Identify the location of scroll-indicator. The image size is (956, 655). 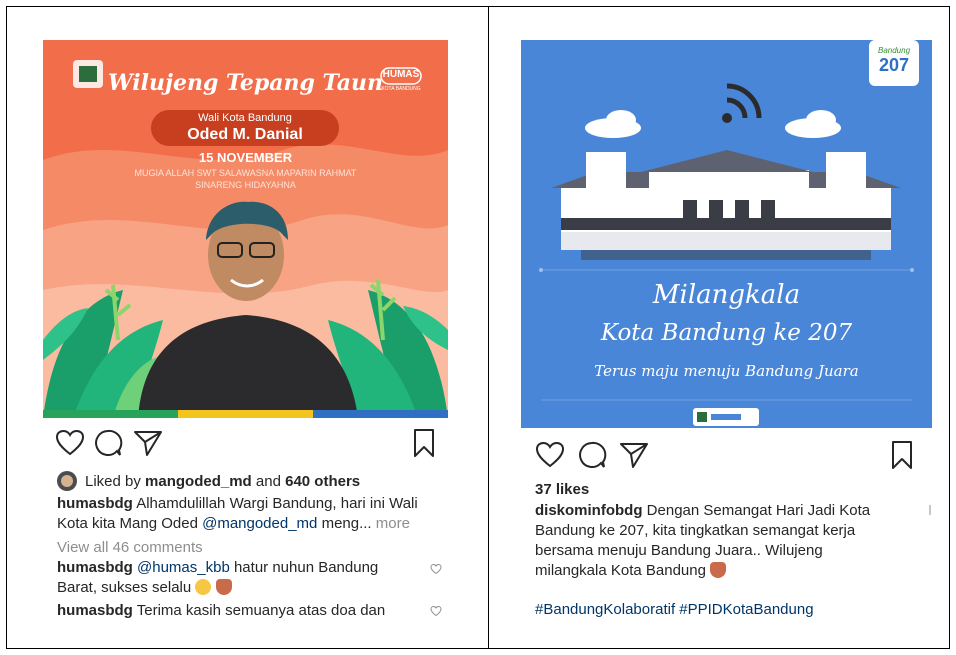
(930, 510).